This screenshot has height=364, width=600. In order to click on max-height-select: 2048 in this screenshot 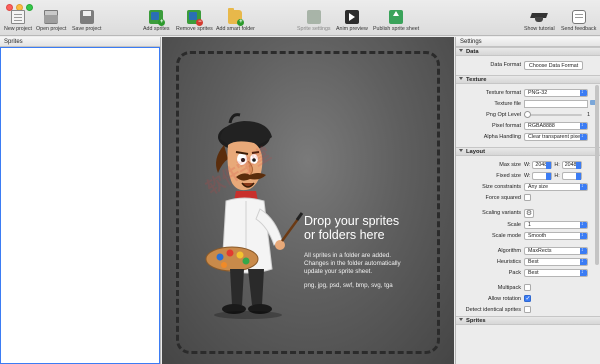, I will do `click(571, 165)`.